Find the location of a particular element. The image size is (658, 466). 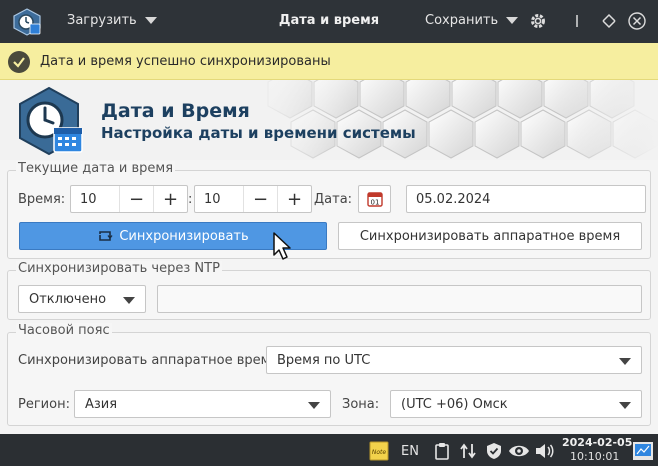

maximize-icon is located at coordinates (609, 21).